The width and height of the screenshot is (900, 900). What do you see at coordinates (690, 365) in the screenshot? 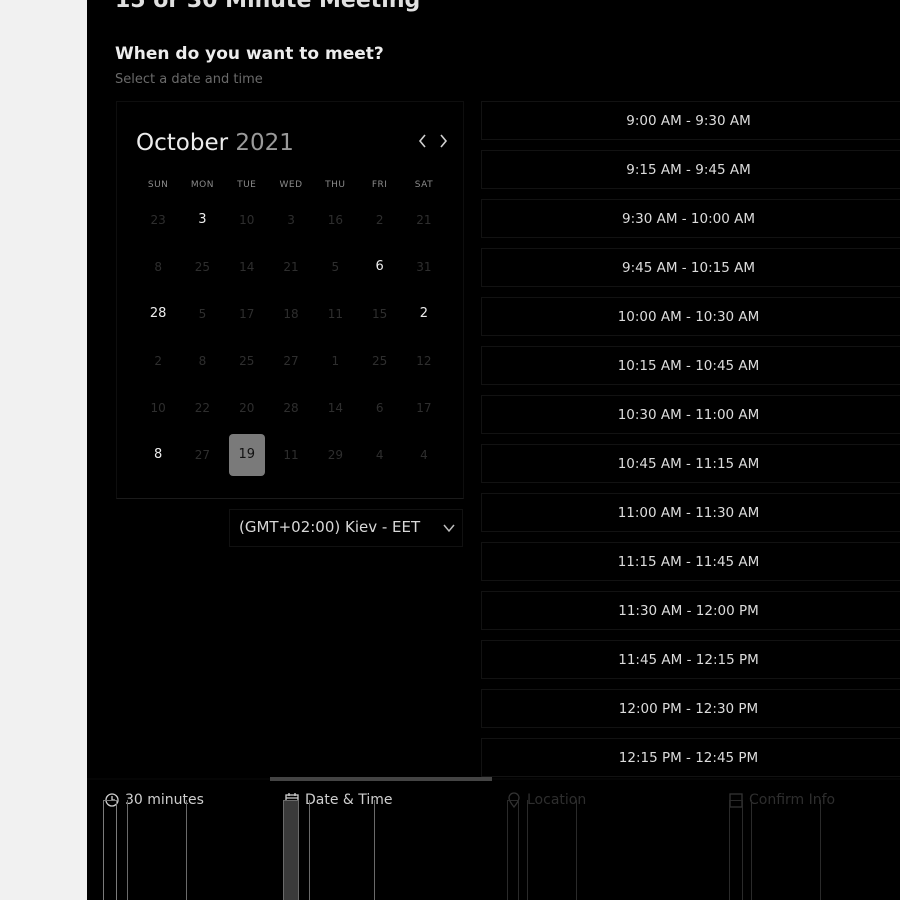
I see `time-slot-button: 10:15 AM - 10:45 AM` at bounding box center [690, 365].